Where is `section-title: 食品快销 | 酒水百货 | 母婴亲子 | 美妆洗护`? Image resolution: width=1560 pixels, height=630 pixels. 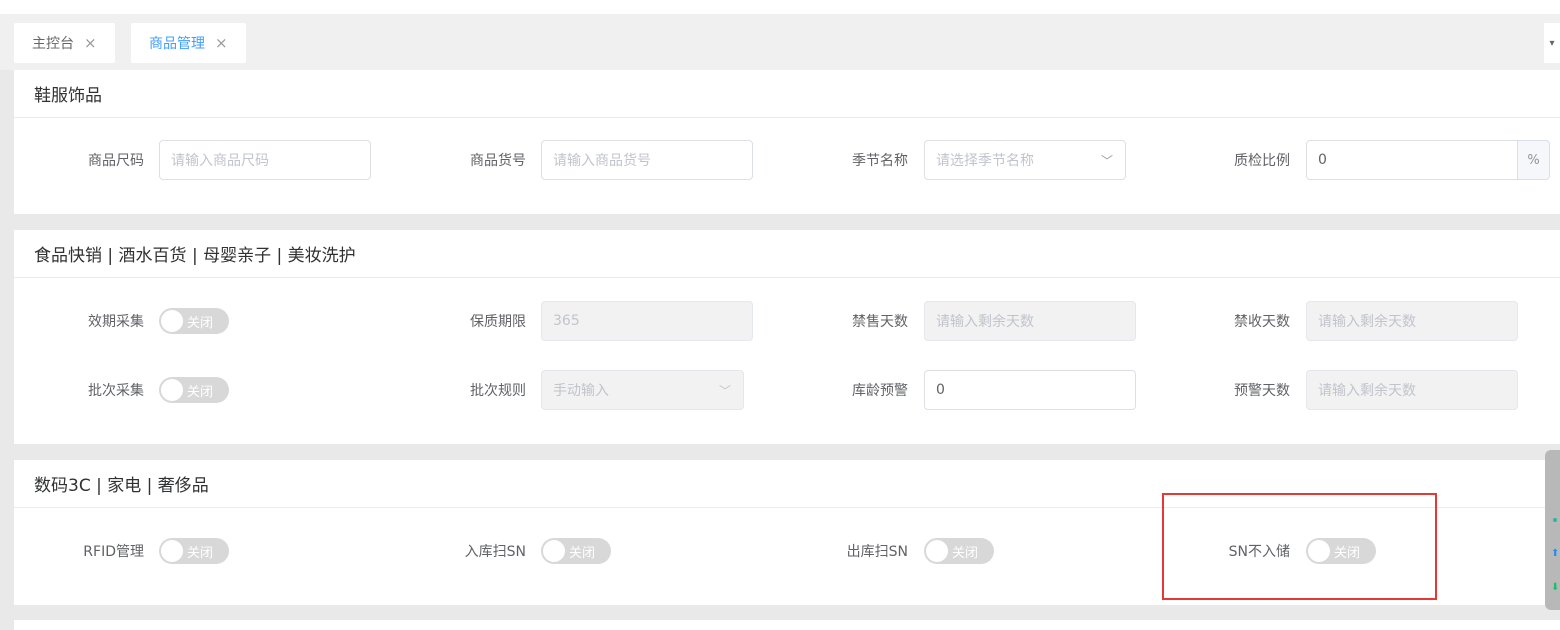 section-title: 食品快销 | 酒水百货 | 母婴亲子 | 美妆洗护 is located at coordinates (787, 254).